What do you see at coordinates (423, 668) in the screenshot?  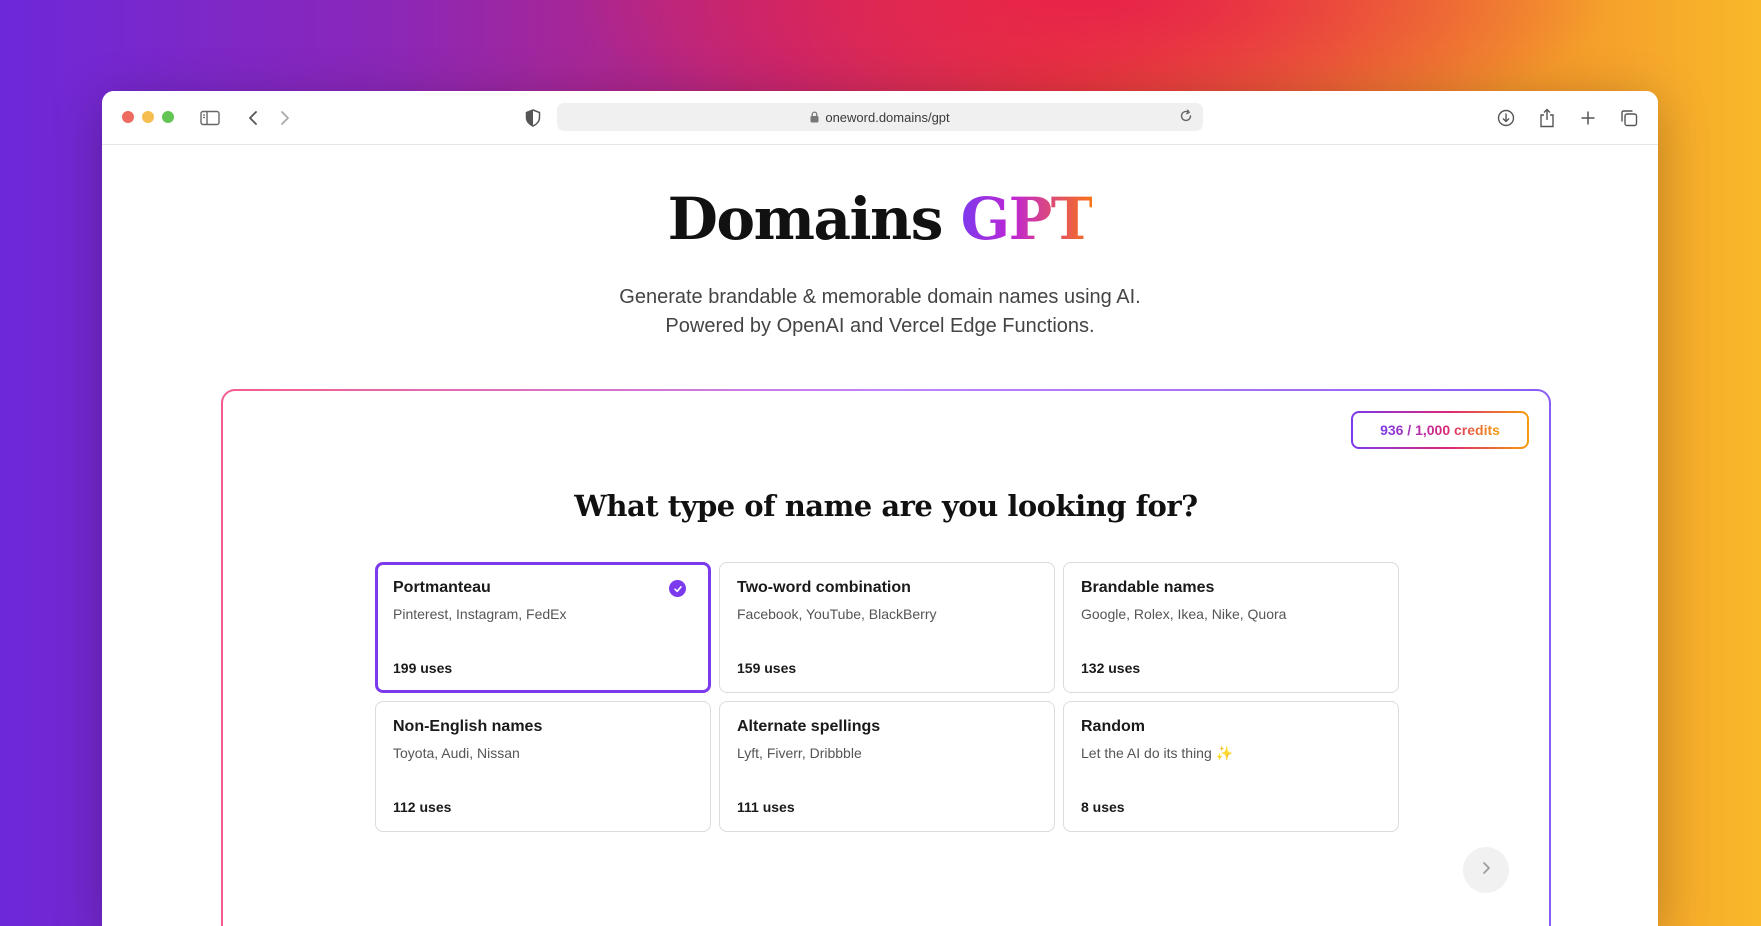 I see `option-uses: 199 uses` at bounding box center [423, 668].